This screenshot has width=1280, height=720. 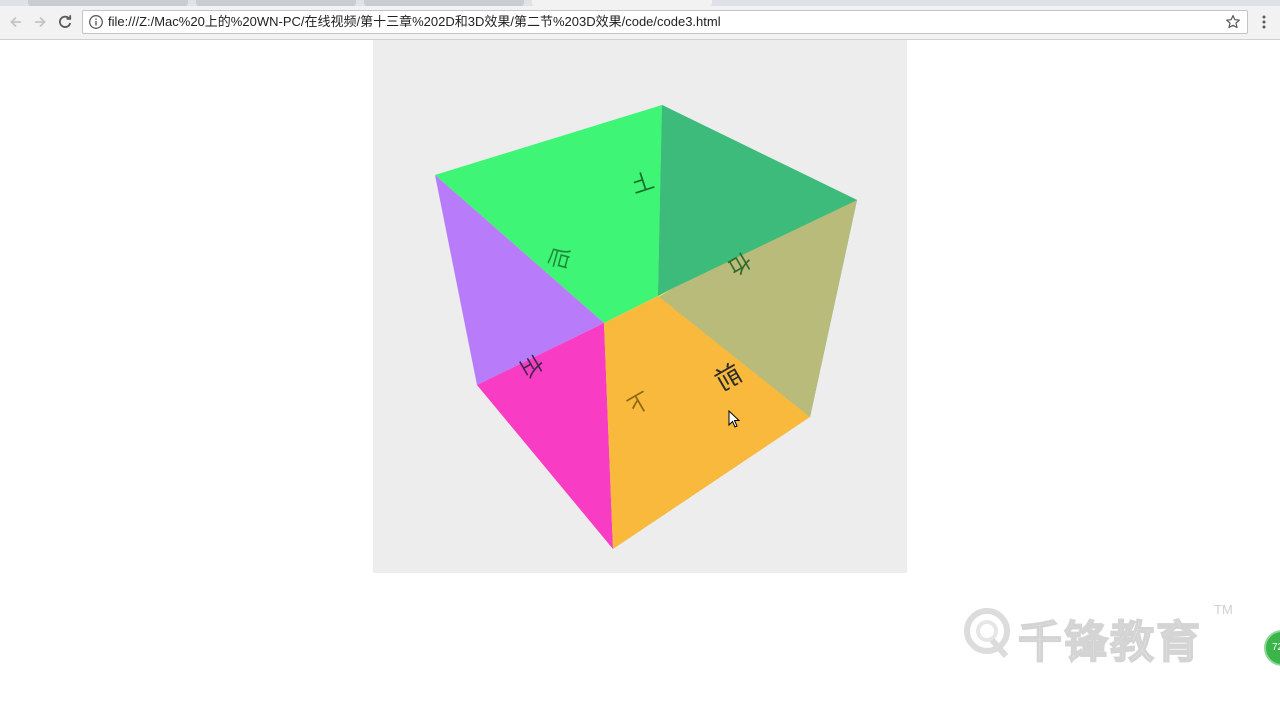 I want to click on kebab-menu-icon, so click(x=1264, y=22).